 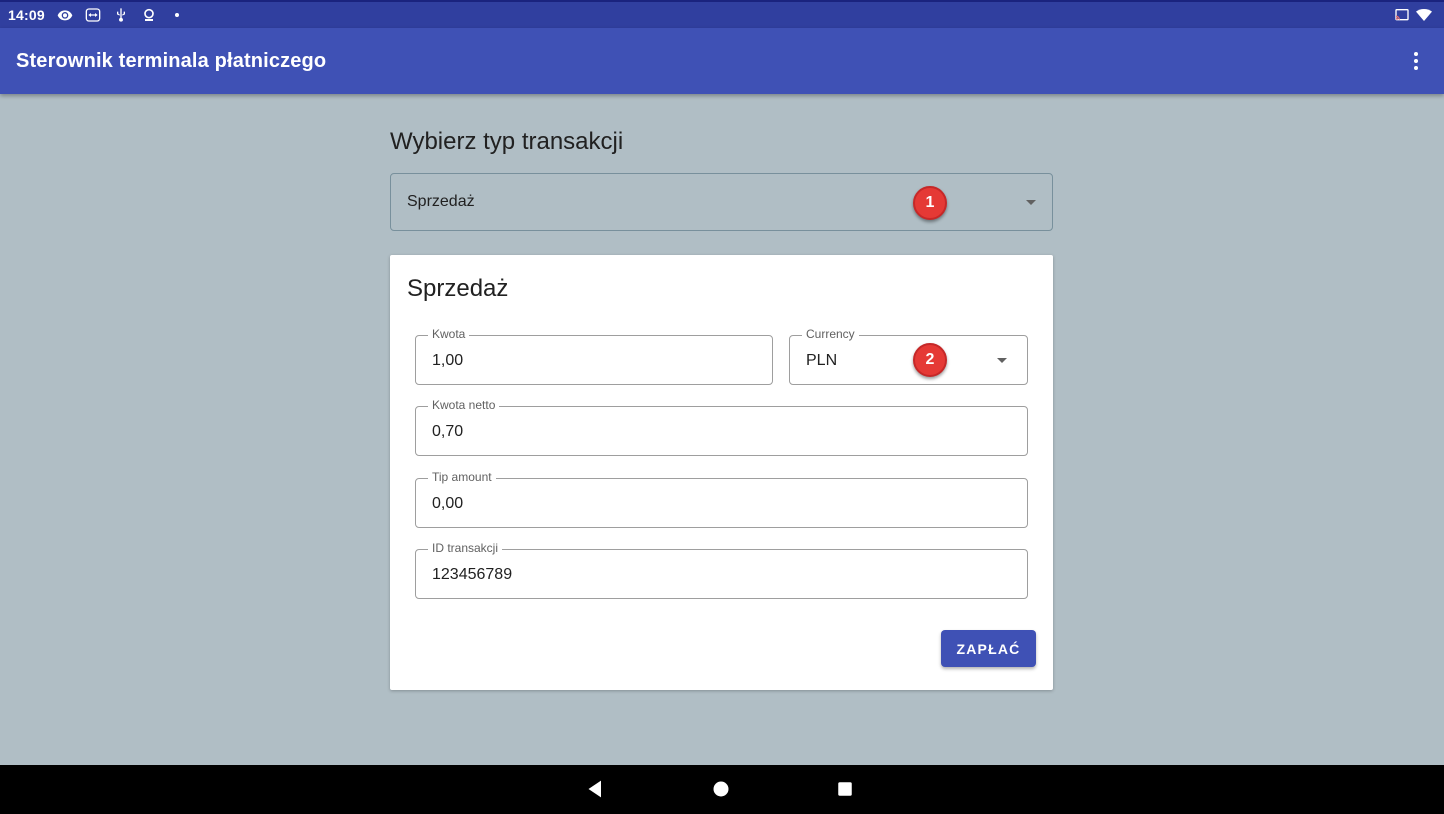 I want to click on annotation-badge-2: 2, so click(x=930, y=360).